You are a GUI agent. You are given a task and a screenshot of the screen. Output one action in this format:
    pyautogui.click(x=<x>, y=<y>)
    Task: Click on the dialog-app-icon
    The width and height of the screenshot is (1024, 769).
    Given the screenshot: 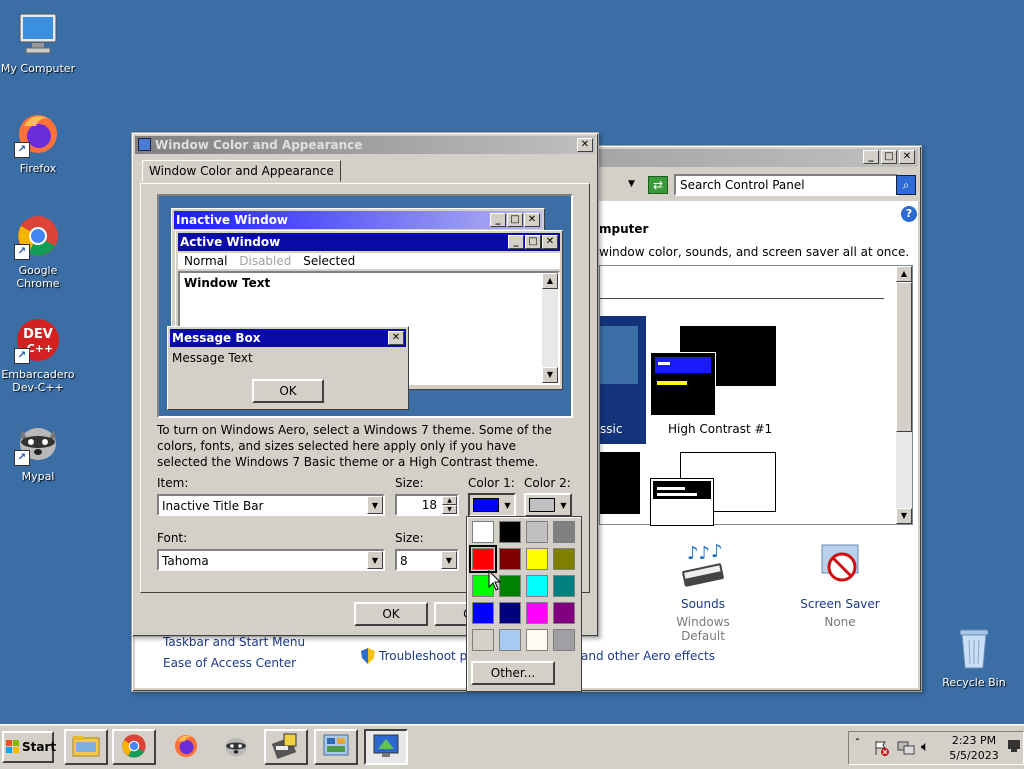 What is the action you would take?
    pyautogui.click(x=144, y=144)
    